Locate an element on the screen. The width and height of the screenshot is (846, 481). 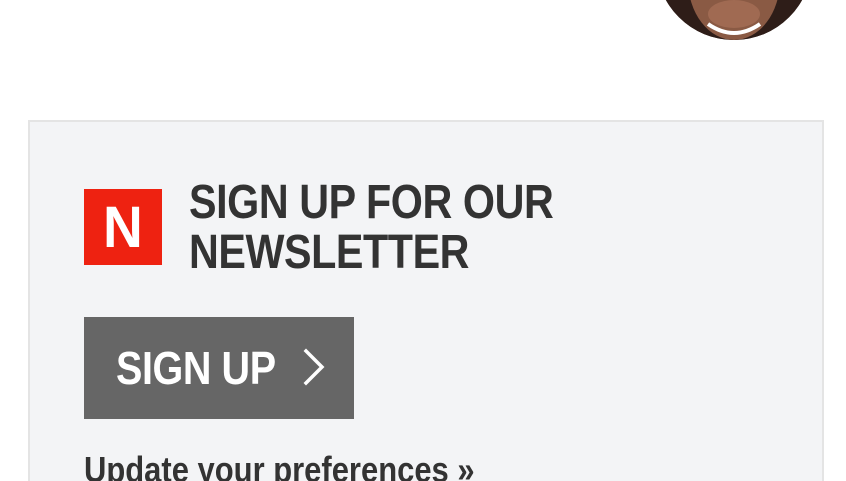
avatar is located at coordinates (734, 20).